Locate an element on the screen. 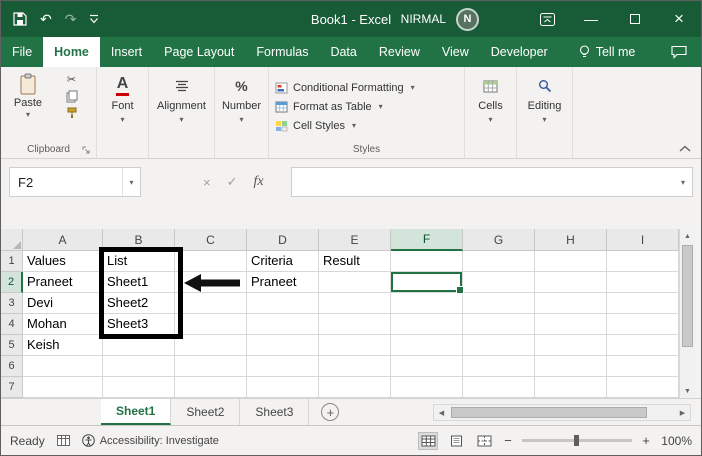 The height and width of the screenshot is (456, 702). zoom-slider-thumb is located at coordinates (576, 440).